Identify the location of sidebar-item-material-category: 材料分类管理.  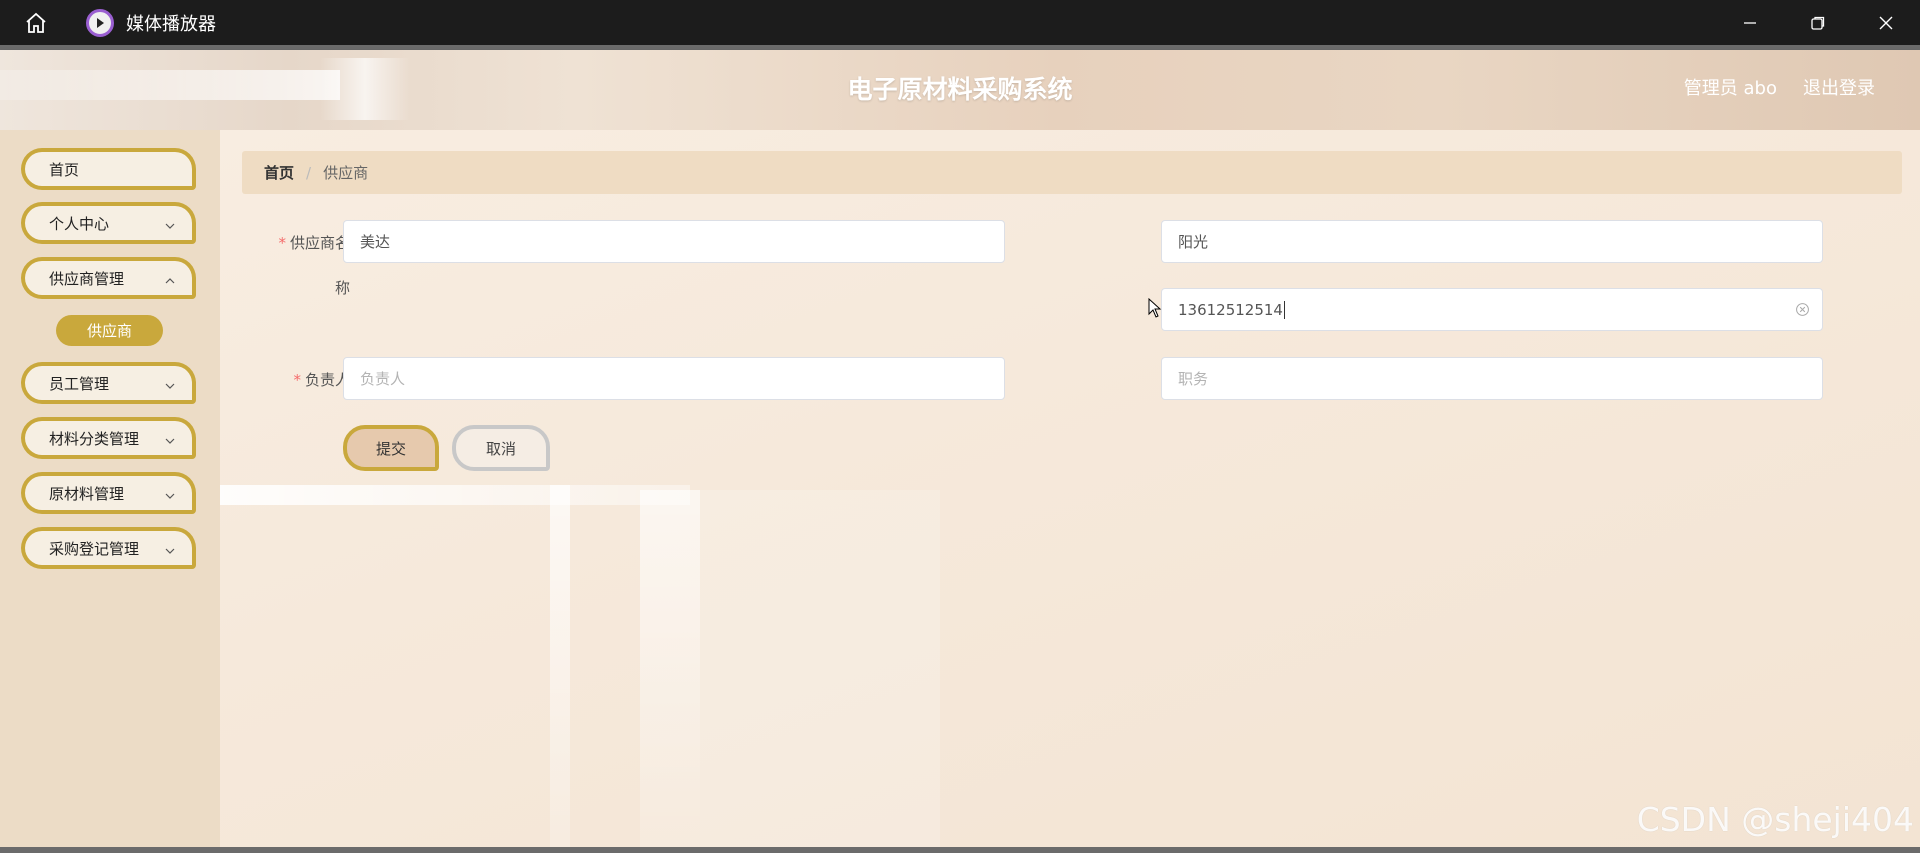
(108, 438).